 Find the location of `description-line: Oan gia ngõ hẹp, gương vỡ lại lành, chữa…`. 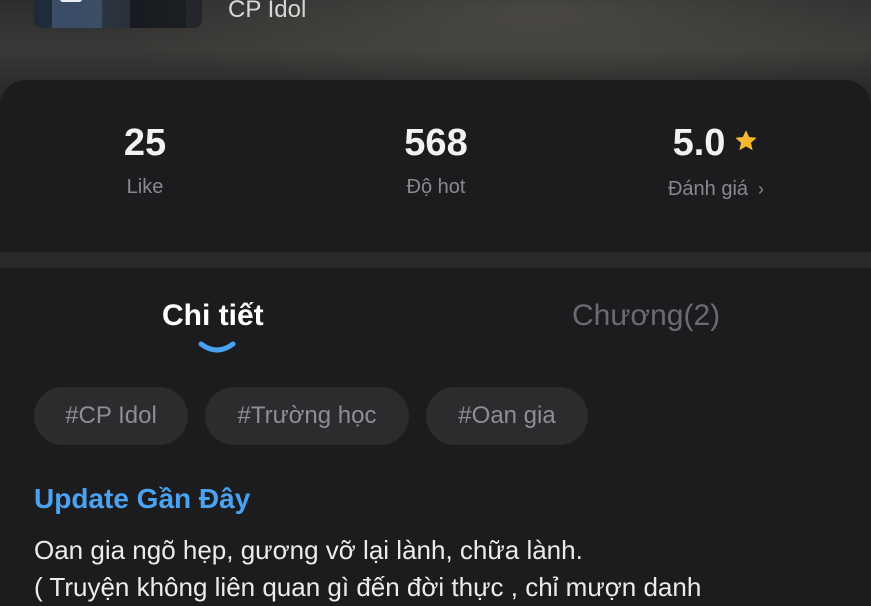

description-line: Oan gia ngõ hẹp, gương vỡ lại lành, chữa… is located at coordinates (308, 550).